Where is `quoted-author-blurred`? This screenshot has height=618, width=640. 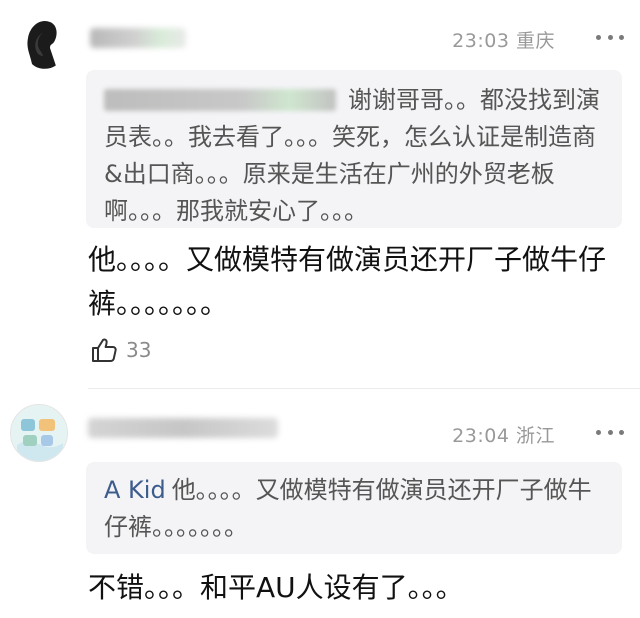 quoted-author-blurred is located at coordinates (220, 100).